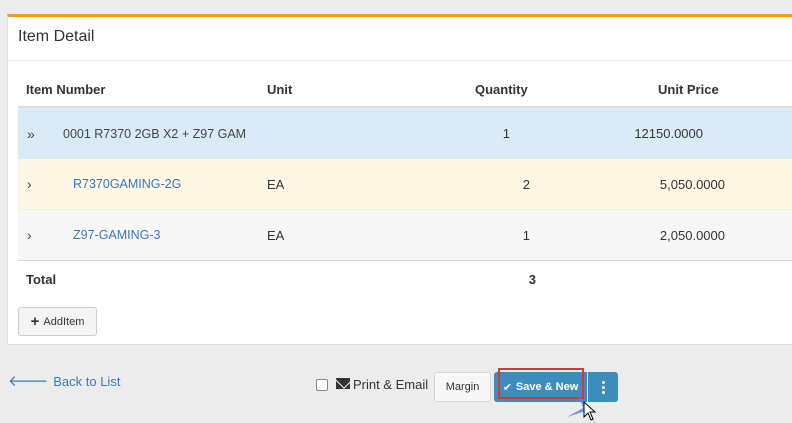 The height and width of the screenshot is (423, 792). I want to click on panel-title: Item Detail, so click(56, 36).